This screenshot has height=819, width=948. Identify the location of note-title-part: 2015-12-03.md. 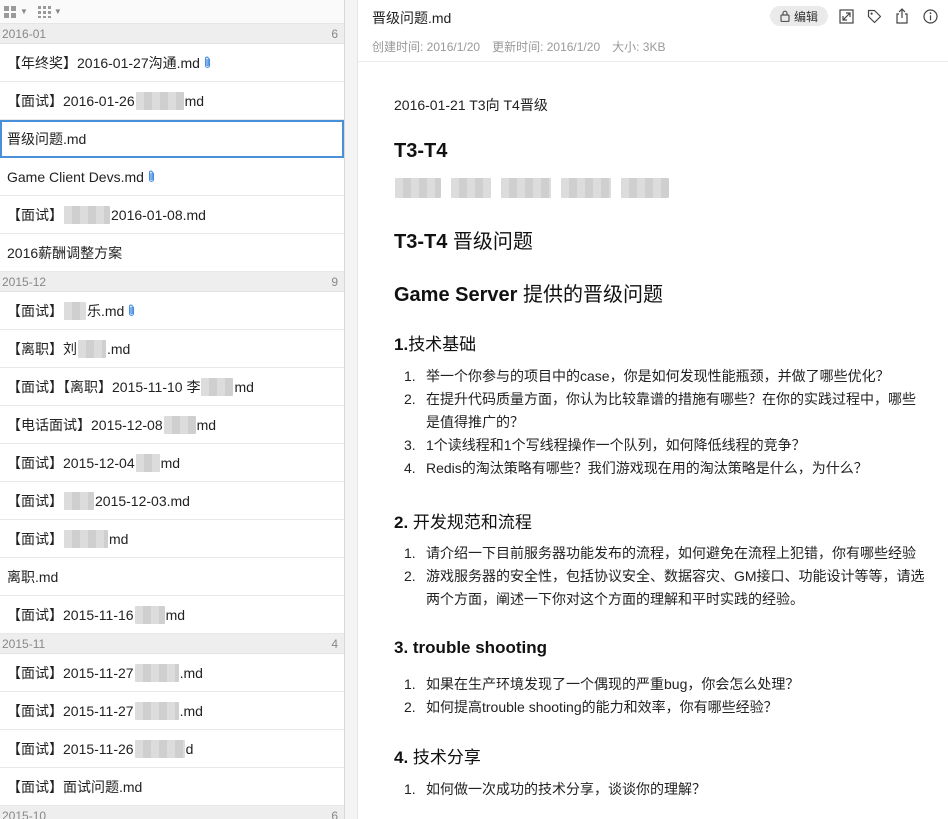
(142, 500).